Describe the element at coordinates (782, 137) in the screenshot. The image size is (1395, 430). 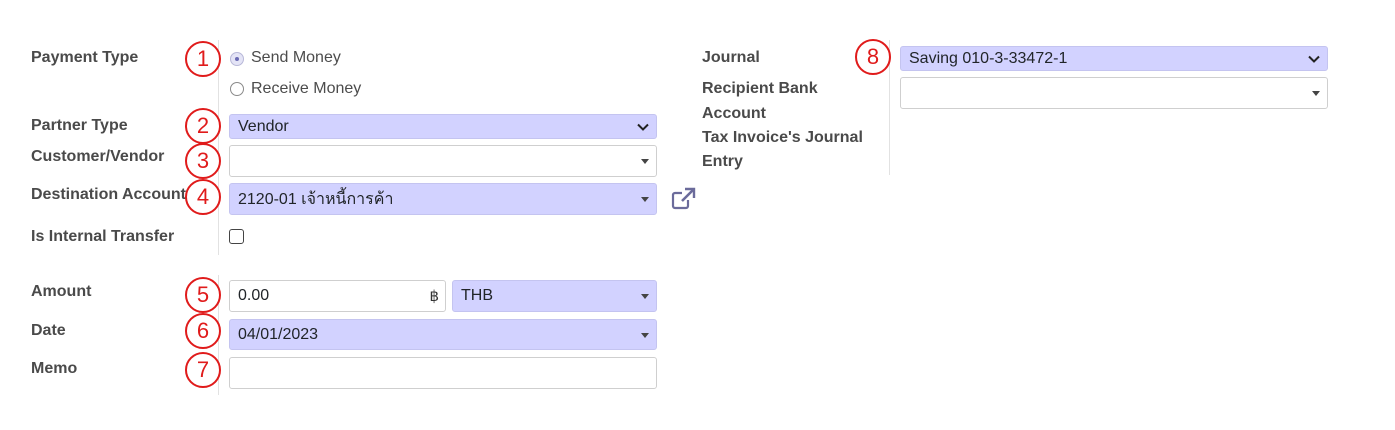
I see `tax-invoice-label-line1: Tax Invoice's Journal` at that location.